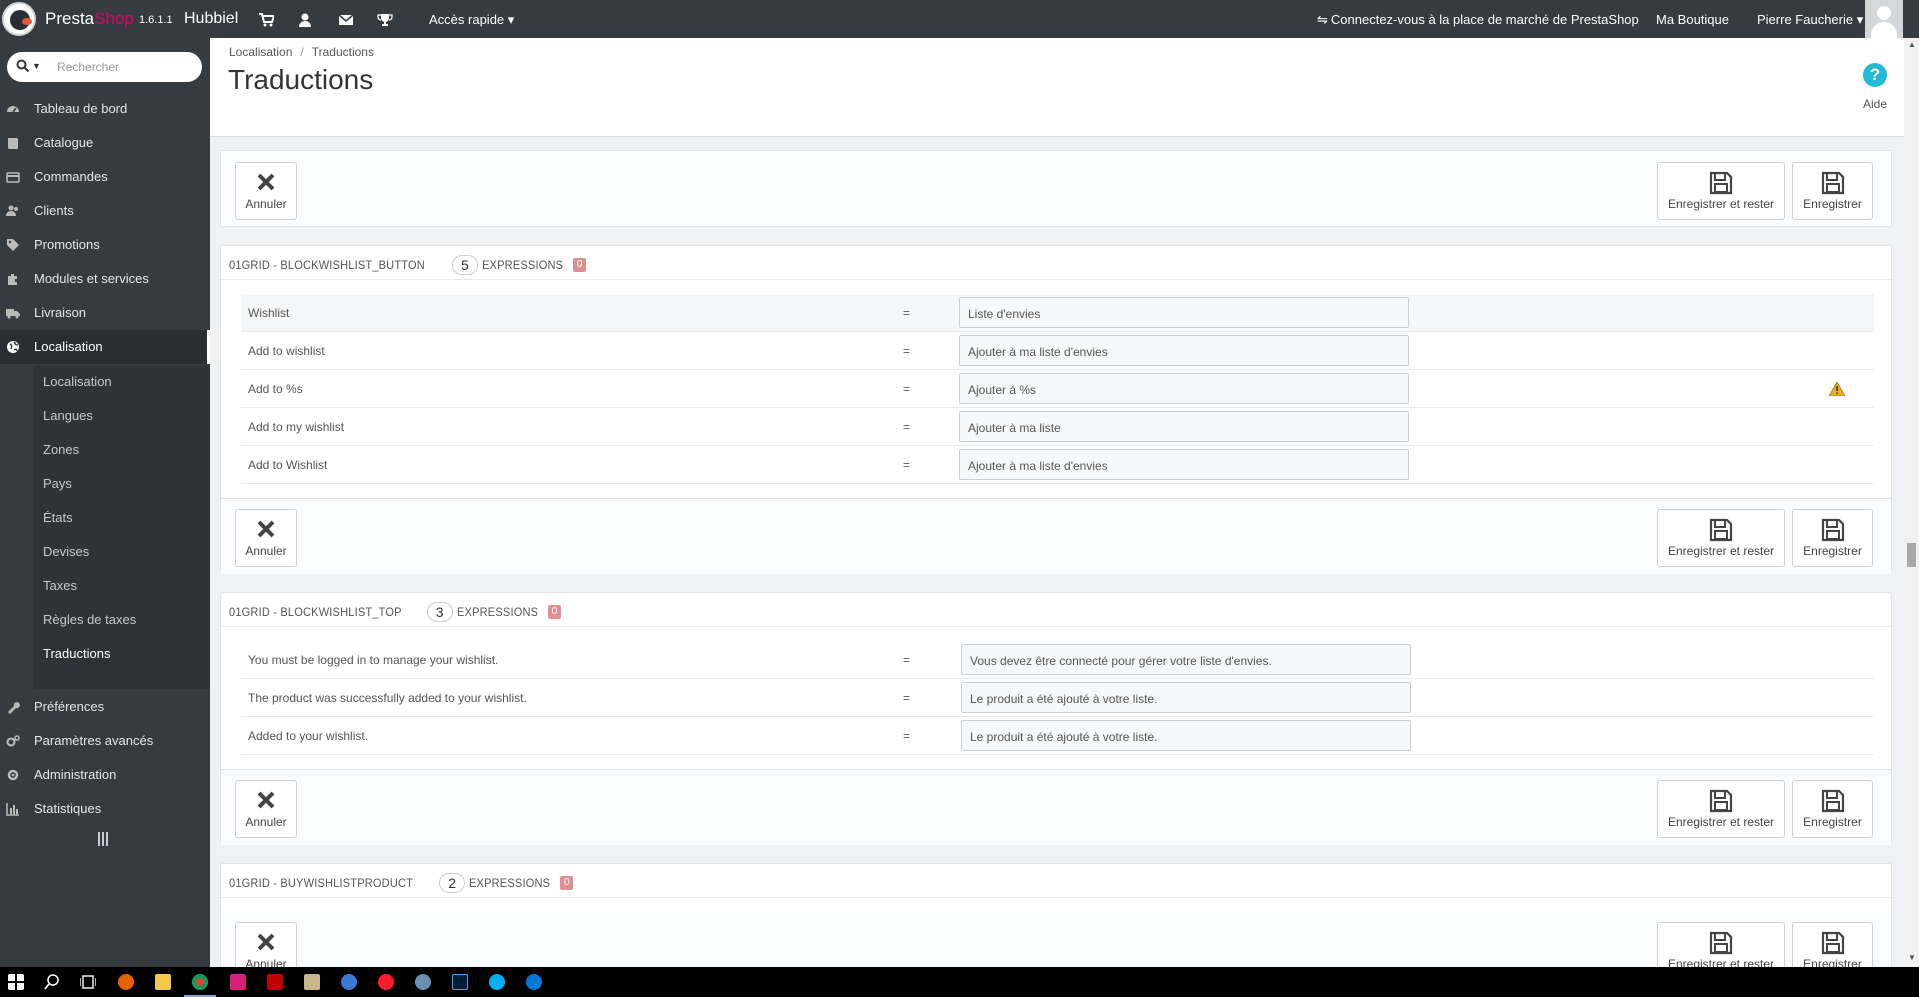  Describe the element at coordinates (105, 177) in the screenshot. I see `sidebar-item-orders: Commandes` at that location.